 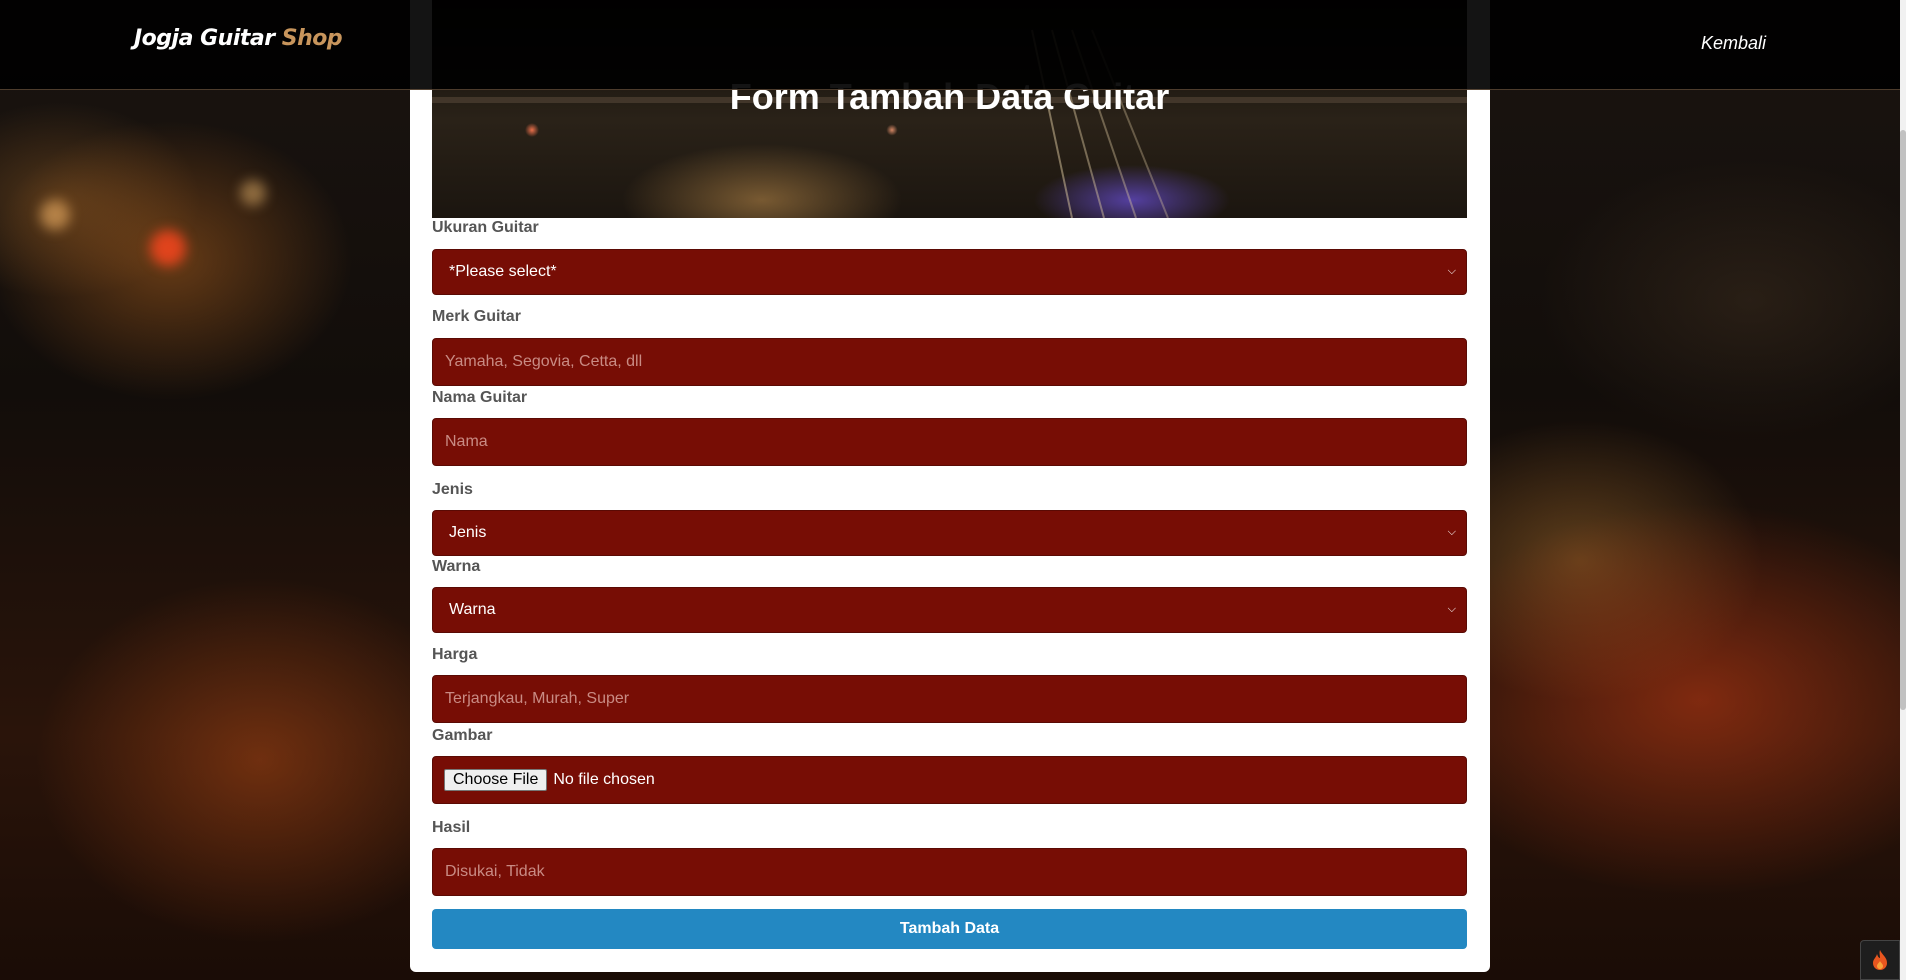 What do you see at coordinates (949, 780) in the screenshot?
I see `gambar-file-input: Choose File No file chosen` at bounding box center [949, 780].